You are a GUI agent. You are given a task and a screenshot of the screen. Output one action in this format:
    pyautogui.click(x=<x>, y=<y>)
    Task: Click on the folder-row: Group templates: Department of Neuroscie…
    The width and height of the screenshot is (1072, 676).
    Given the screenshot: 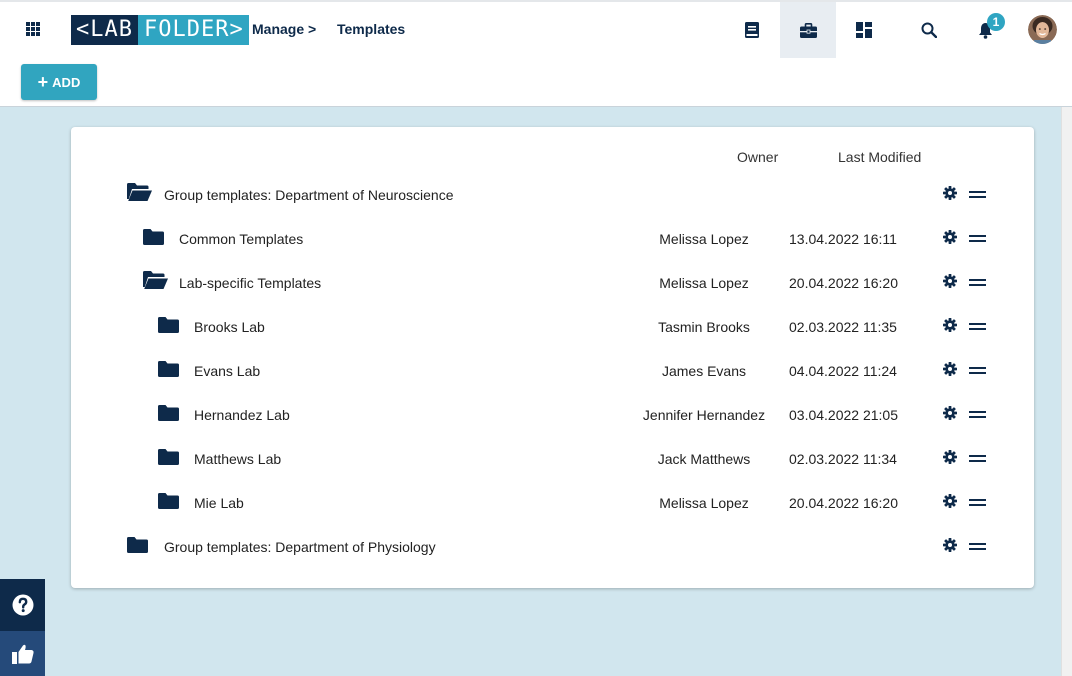 What is the action you would take?
    pyautogui.click(x=552, y=196)
    